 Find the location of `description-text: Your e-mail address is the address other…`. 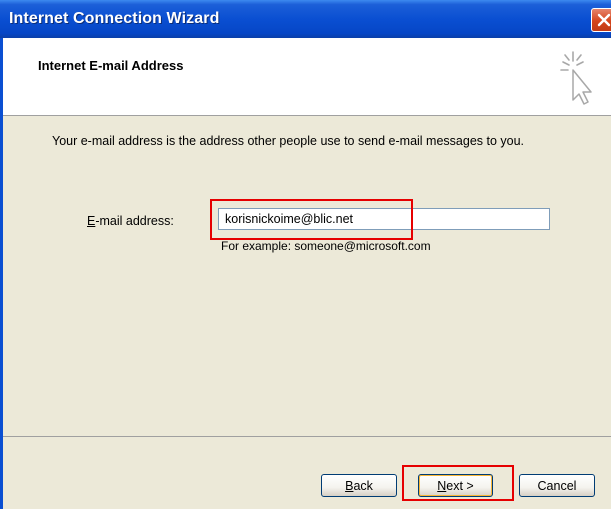

description-text: Your e-mail address is the address other… is located at coordinates (288, 141).